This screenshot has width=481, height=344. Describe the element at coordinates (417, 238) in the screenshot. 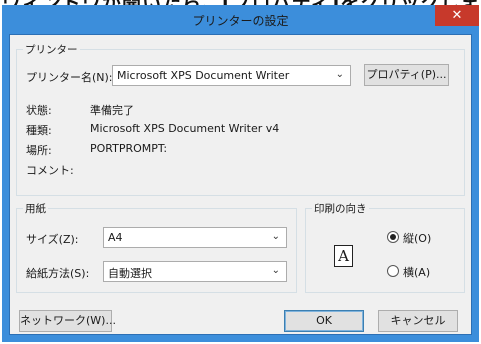

I see `portrait-label: 縦(O)` at that location.